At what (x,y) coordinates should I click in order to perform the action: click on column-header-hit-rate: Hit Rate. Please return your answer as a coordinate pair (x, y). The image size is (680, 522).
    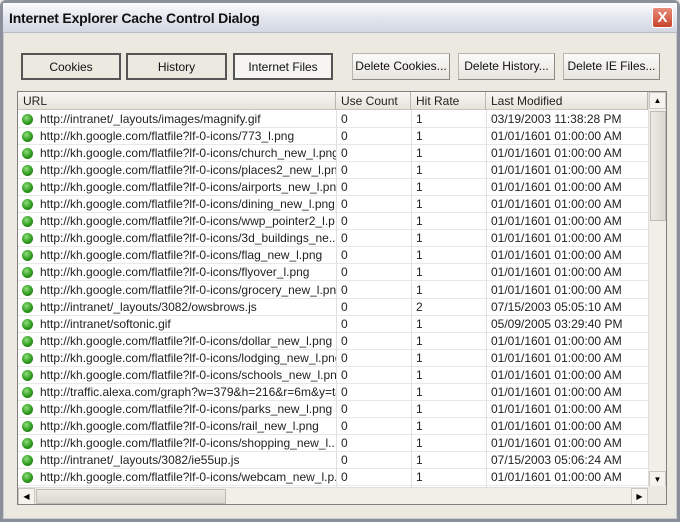
    Looking at the image, I should click on (448, 101).